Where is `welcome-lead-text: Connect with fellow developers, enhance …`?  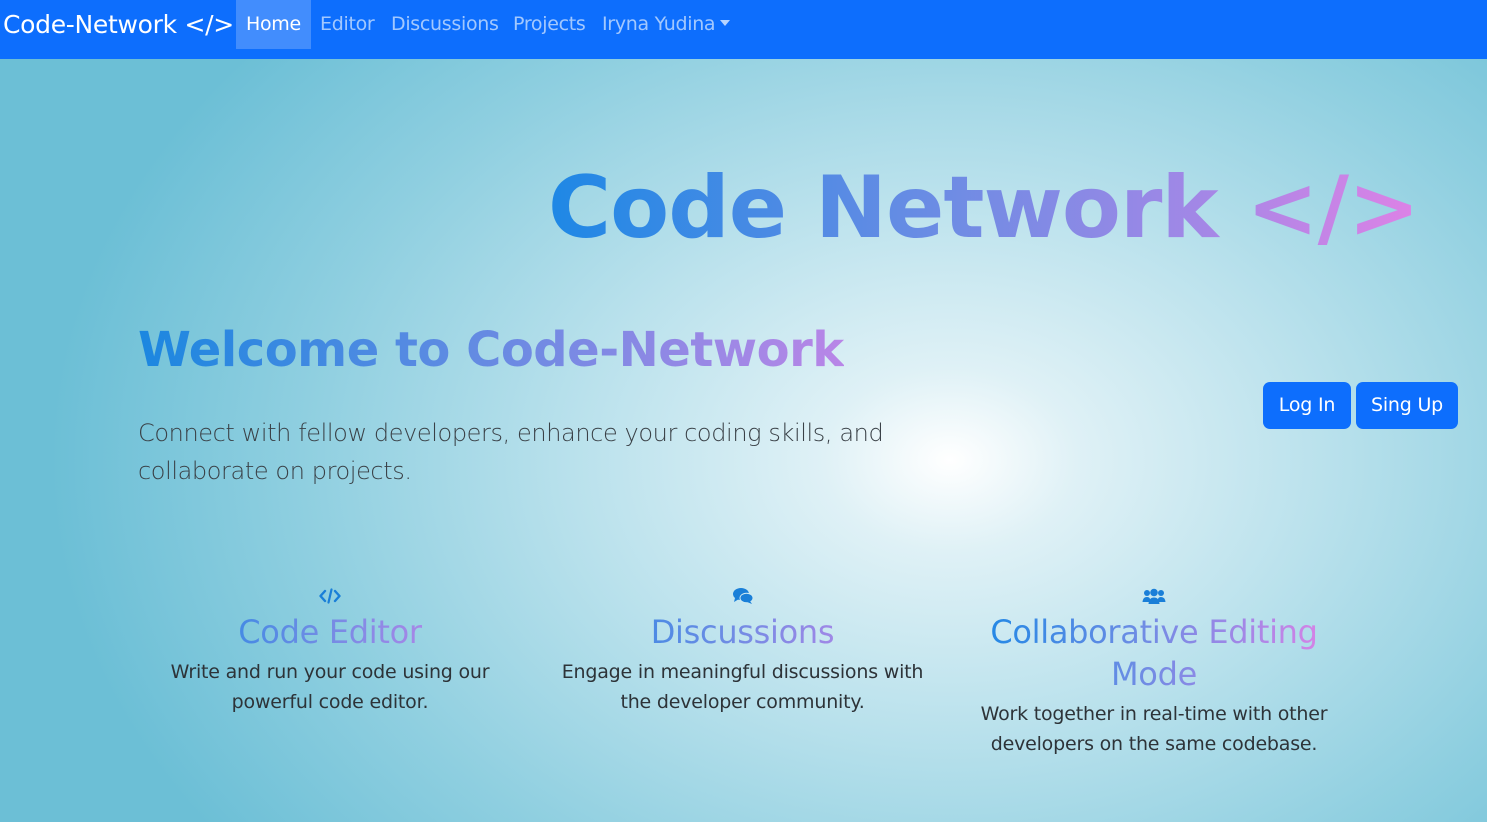 welcome-lead-text: Connect with fellow developers, enhance … is located at coordinates (511, 452).